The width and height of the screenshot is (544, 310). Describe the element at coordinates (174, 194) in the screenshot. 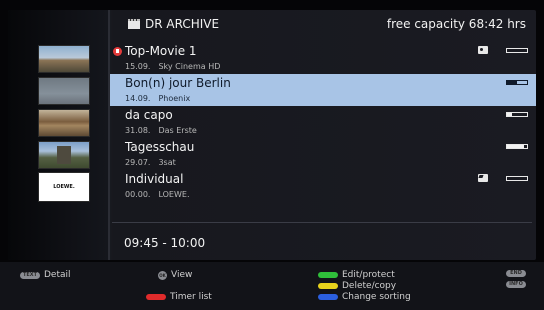

I see `recording-channel: LOEWE.` at that location.